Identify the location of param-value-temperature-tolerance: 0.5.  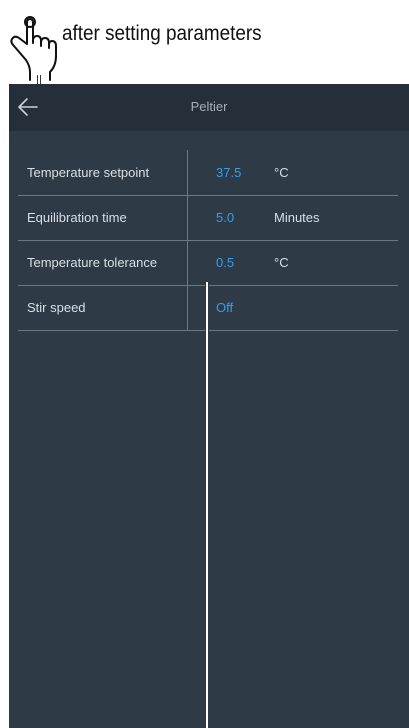
(225, 262).